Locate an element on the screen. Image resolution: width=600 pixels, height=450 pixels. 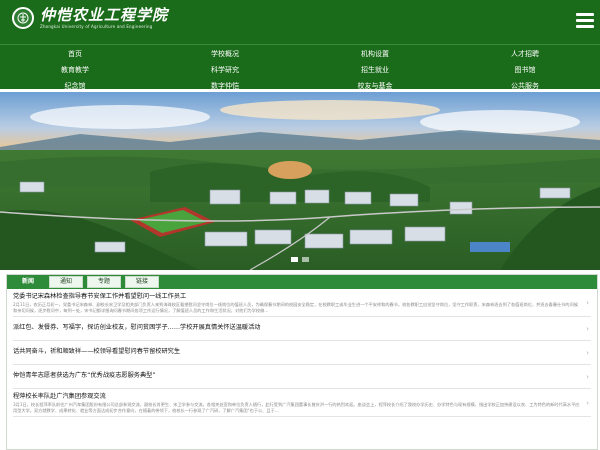
news-tabs: 新闻 通知 专题 链接 is located at coordinates (302, 282).